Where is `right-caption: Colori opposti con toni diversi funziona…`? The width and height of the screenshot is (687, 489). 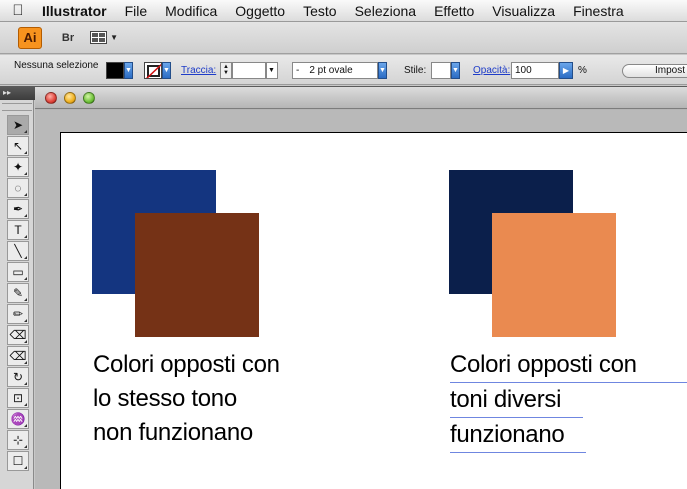
right-caption: Colori opposti con toni diversi funziona… is located at coordinates (568, 400).